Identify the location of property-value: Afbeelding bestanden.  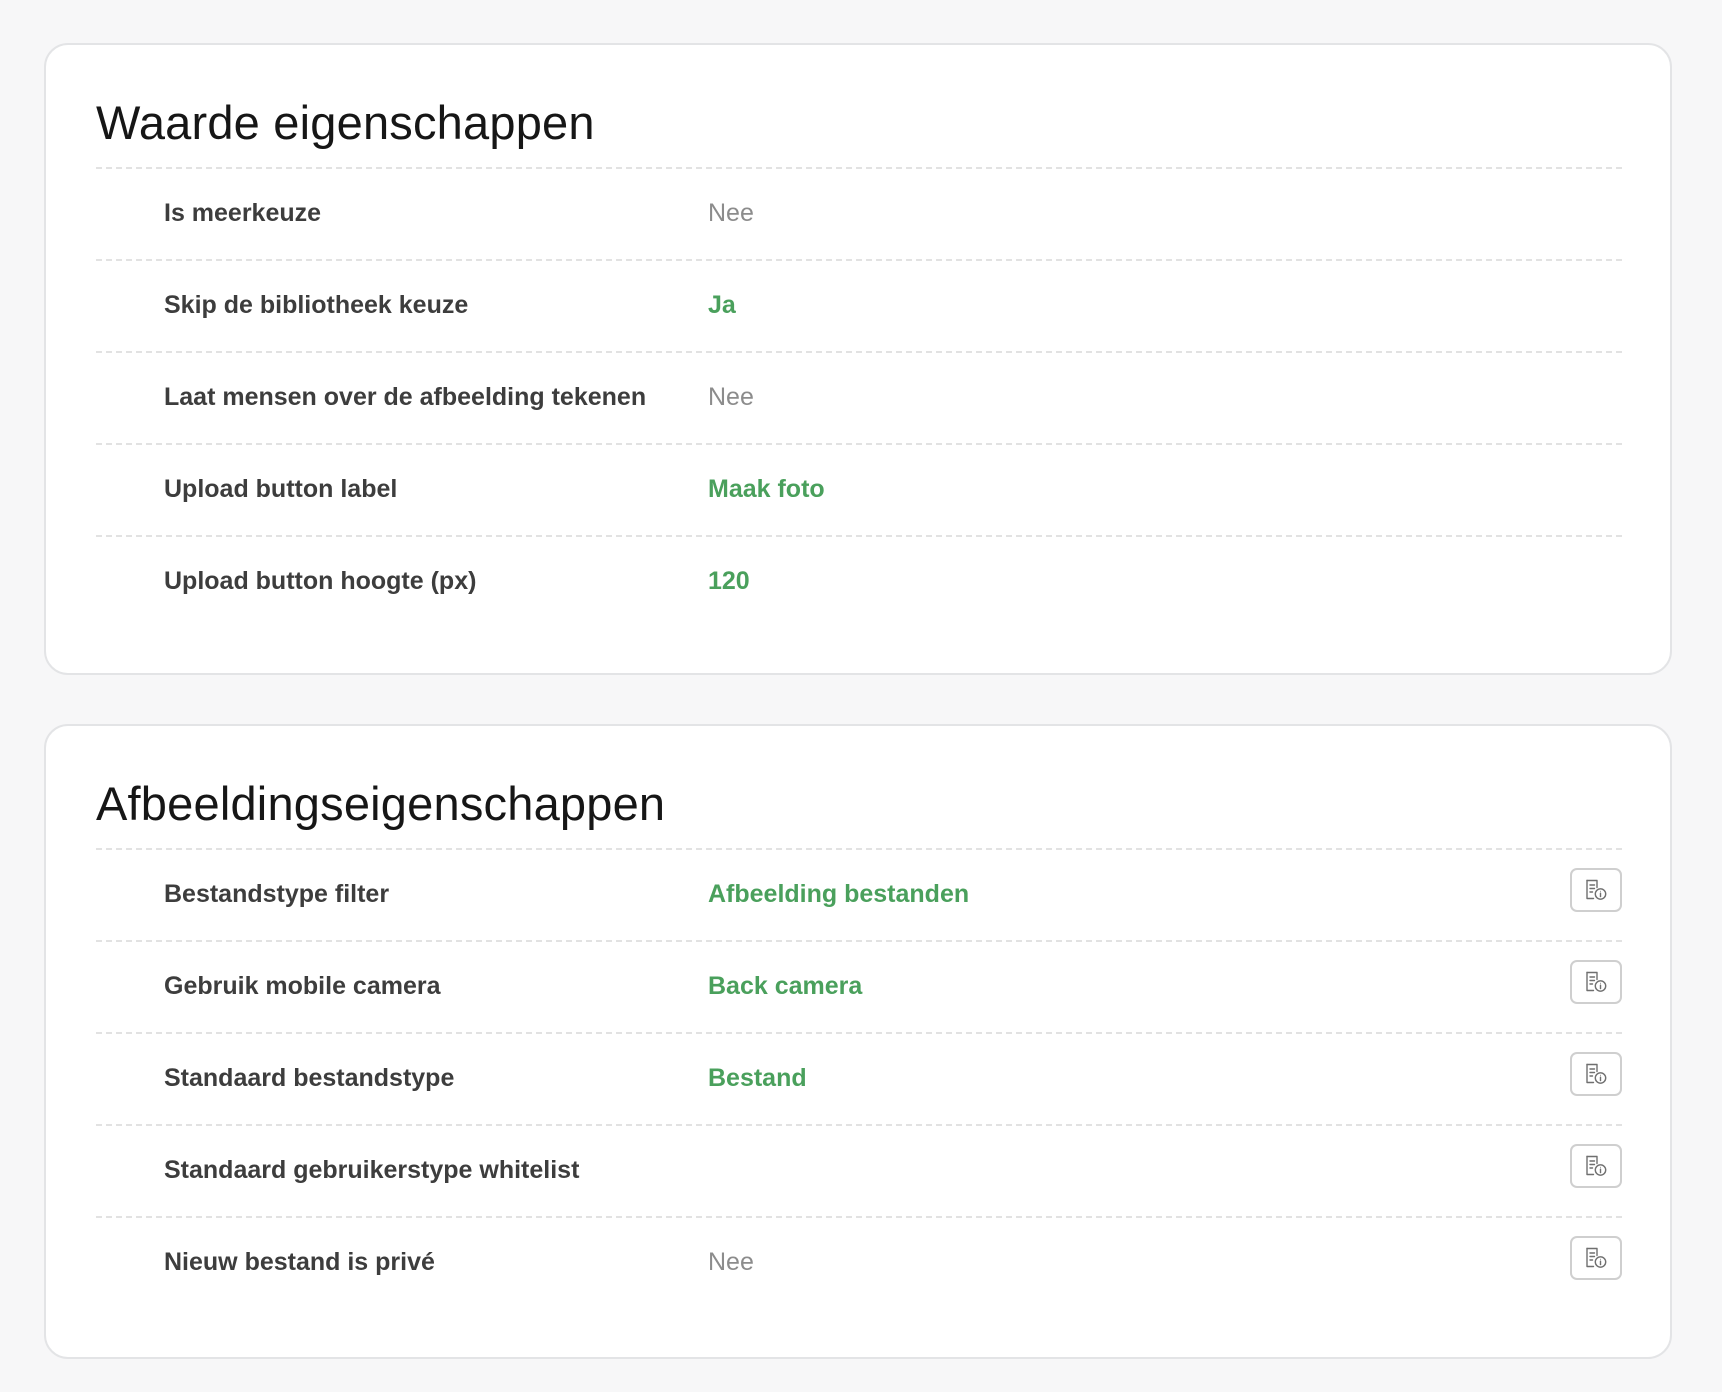
(839, 894).